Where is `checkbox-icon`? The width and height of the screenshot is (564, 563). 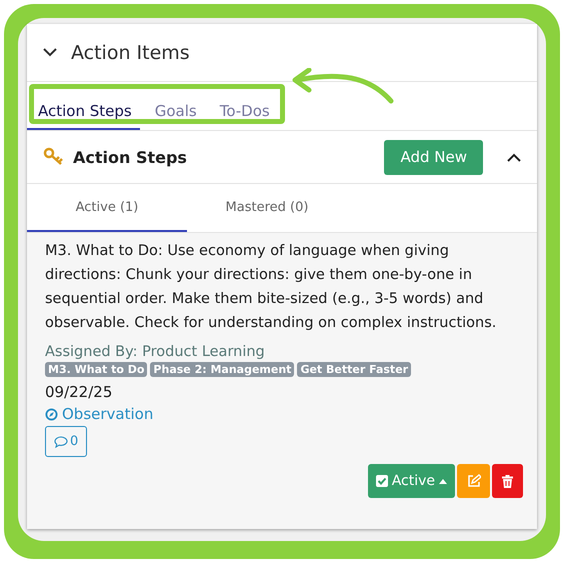
checkbox-icon is located at coordinates (382, 481).